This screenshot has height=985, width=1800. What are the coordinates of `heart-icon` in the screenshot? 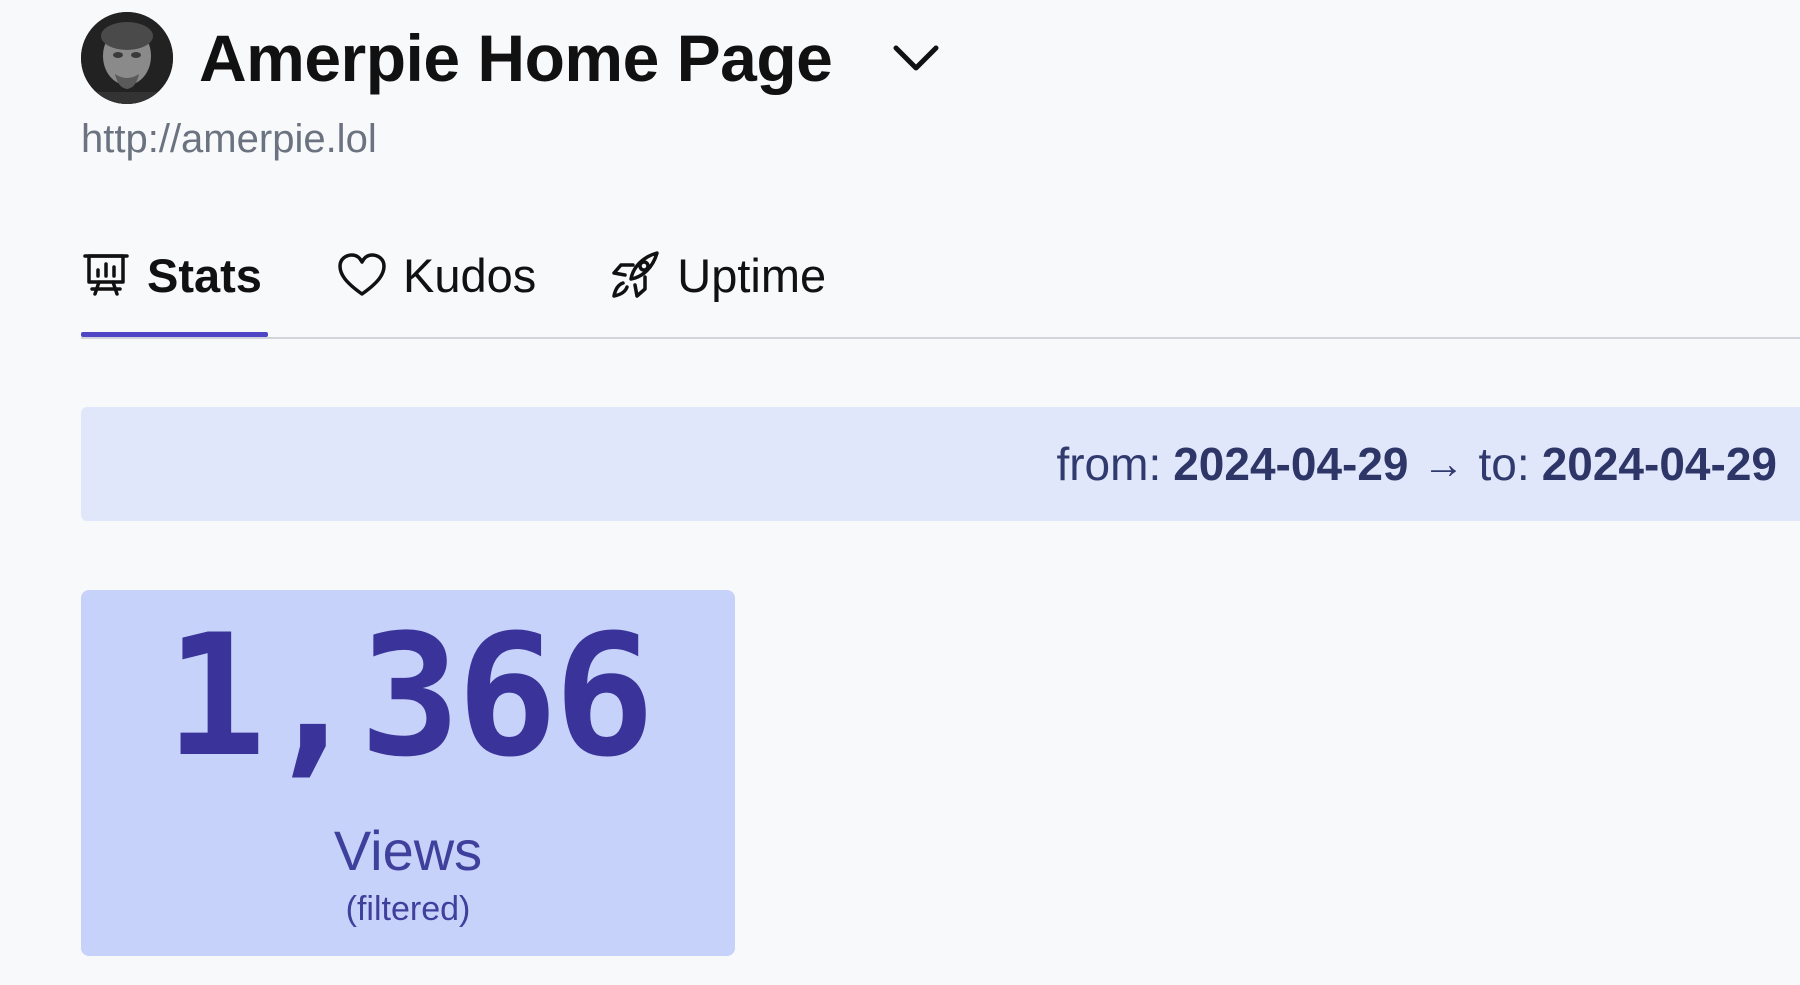 It's located at (362, 275).